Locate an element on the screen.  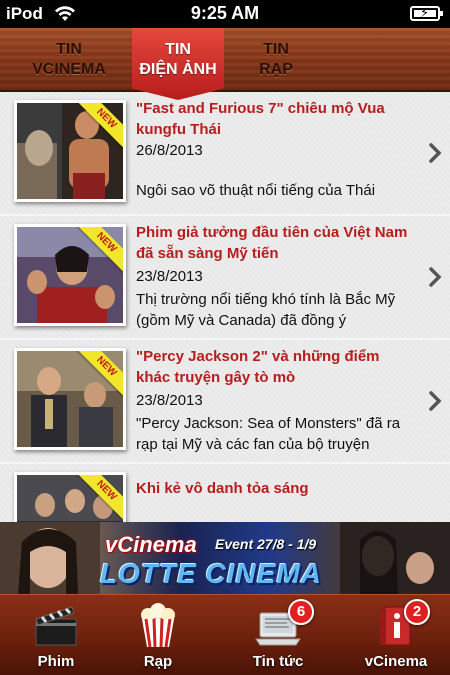
banner-title: LOTTE CINEMA is located at coordinates (211, 573).